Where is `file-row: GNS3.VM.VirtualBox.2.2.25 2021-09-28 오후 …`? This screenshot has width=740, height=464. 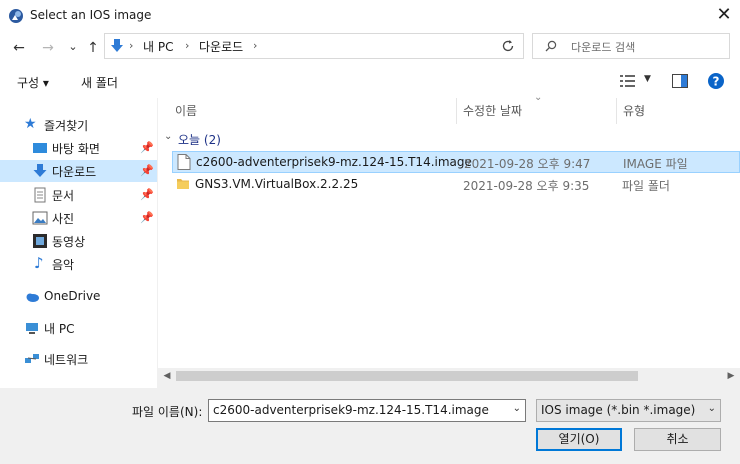
file-row: GNS3.VM.VirtualBox.2.2.25 2021-09-28 오후 … is located at coordinates (456, 185).